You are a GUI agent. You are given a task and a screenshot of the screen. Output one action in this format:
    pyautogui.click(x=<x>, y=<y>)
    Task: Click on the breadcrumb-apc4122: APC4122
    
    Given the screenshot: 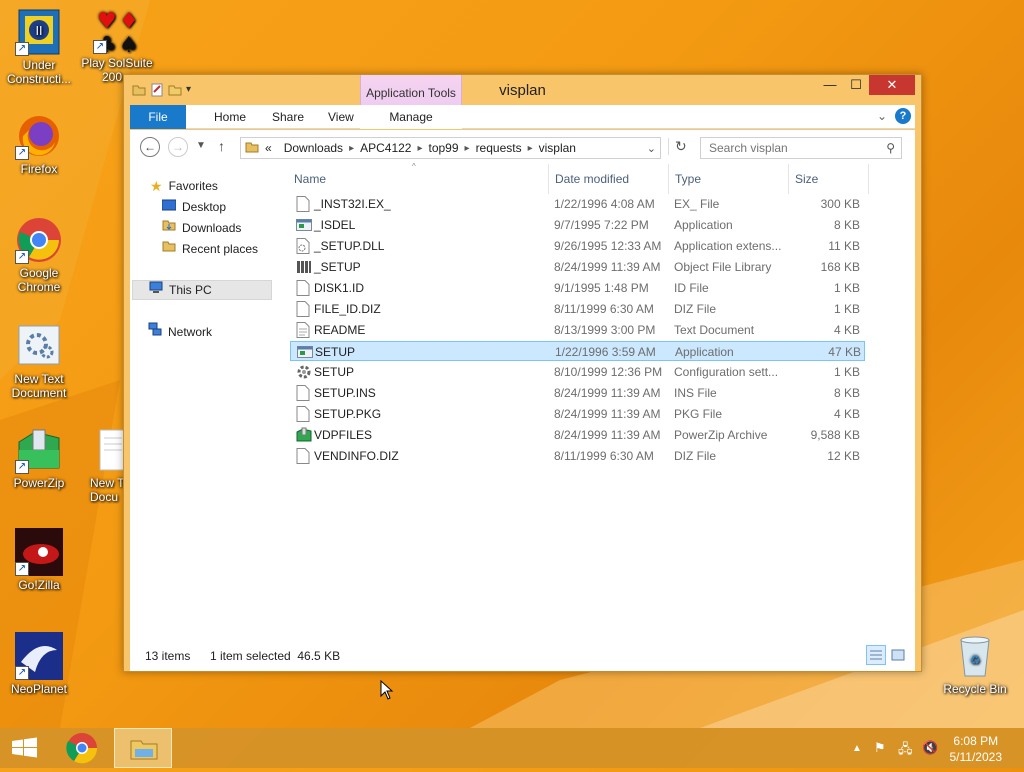 What is the action you would take?
    pyautogui.click(x=385, y=148)
    